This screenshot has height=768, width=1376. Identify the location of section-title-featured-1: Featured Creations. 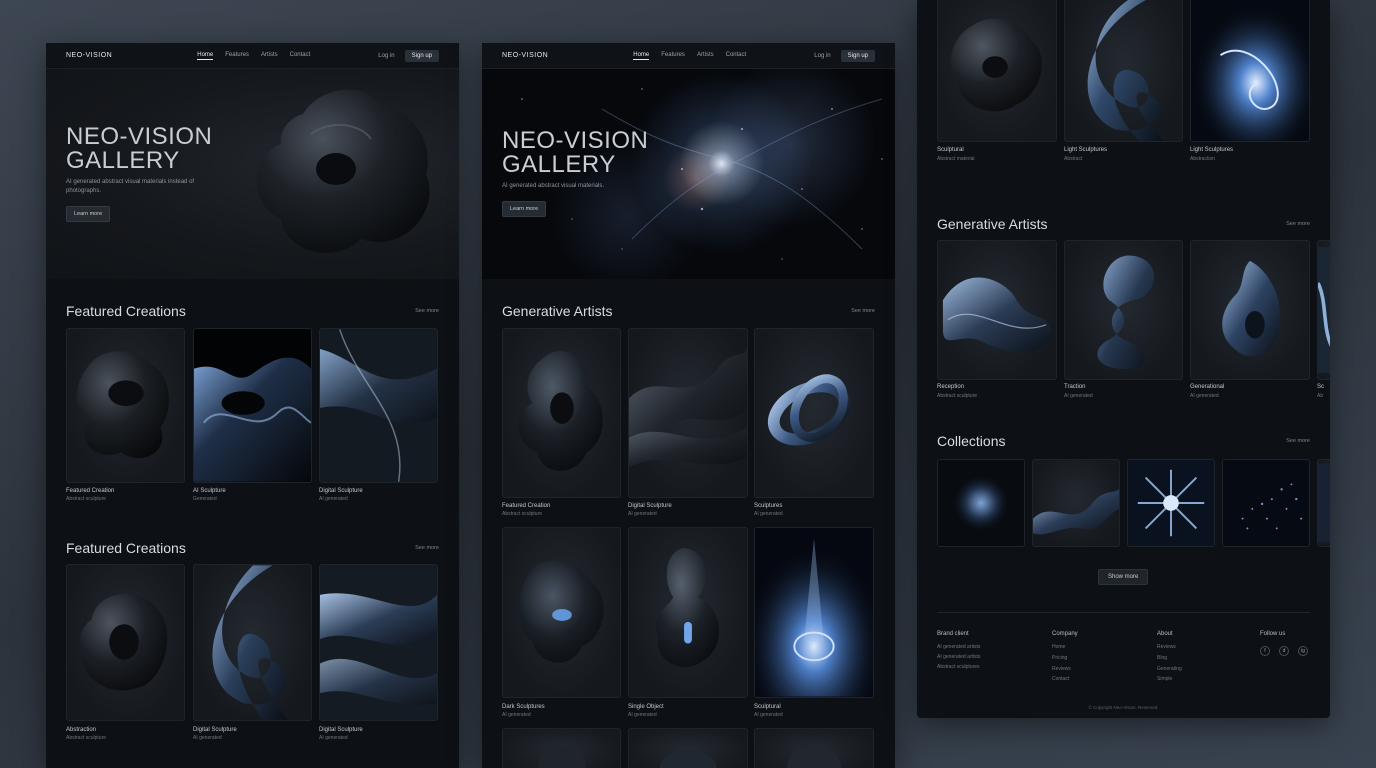
(126, 311).